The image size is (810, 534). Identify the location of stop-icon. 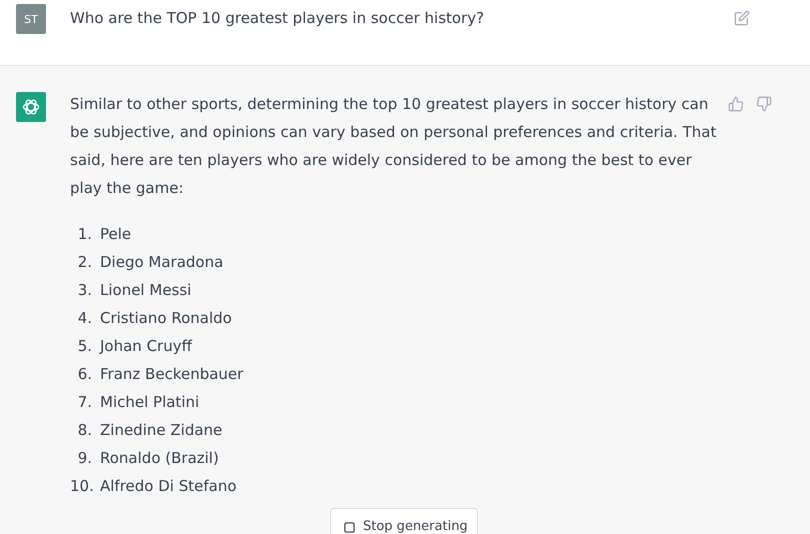
(349, 527).